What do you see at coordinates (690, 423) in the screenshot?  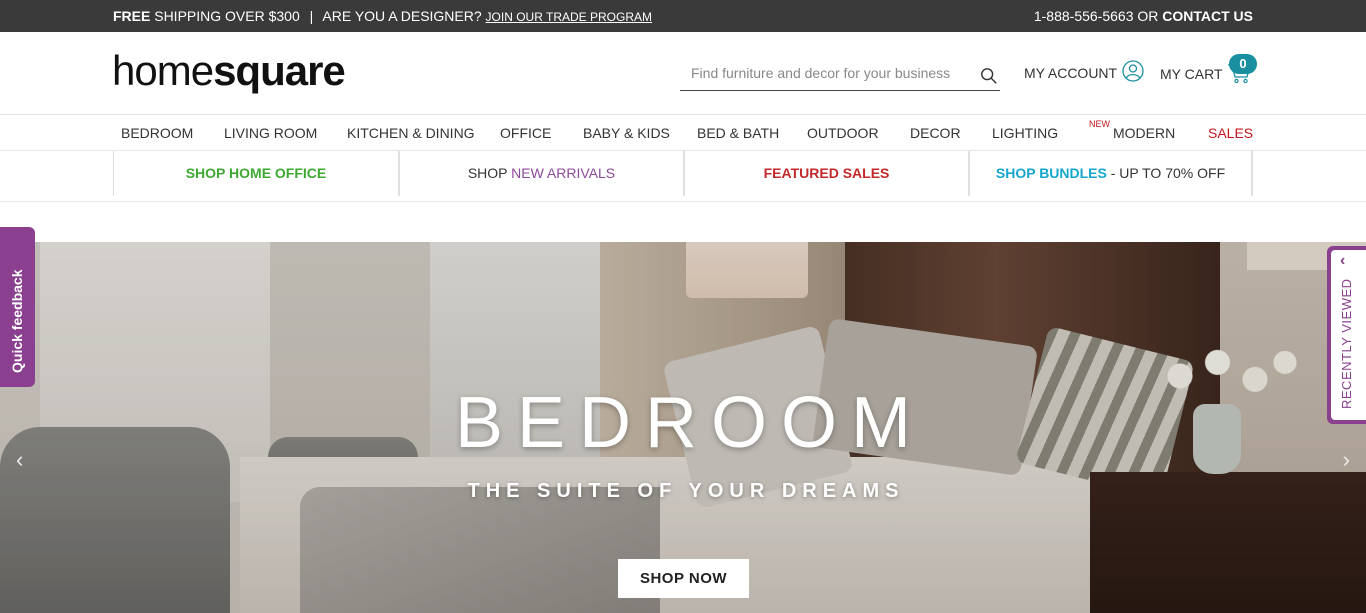 I see `hero-title: BEDROOM` at bounding box center [690, 423].